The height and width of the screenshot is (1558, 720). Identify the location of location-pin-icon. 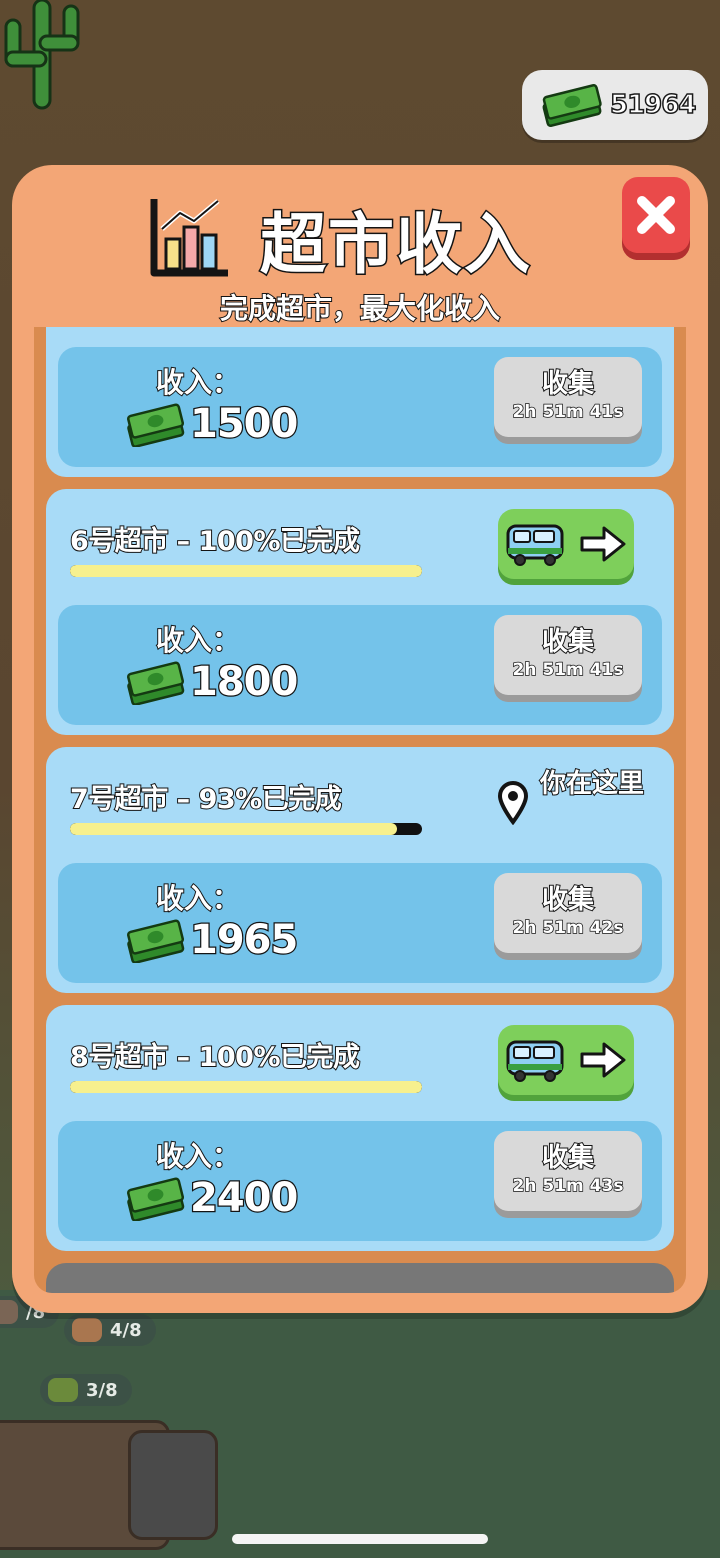
(513, 803).